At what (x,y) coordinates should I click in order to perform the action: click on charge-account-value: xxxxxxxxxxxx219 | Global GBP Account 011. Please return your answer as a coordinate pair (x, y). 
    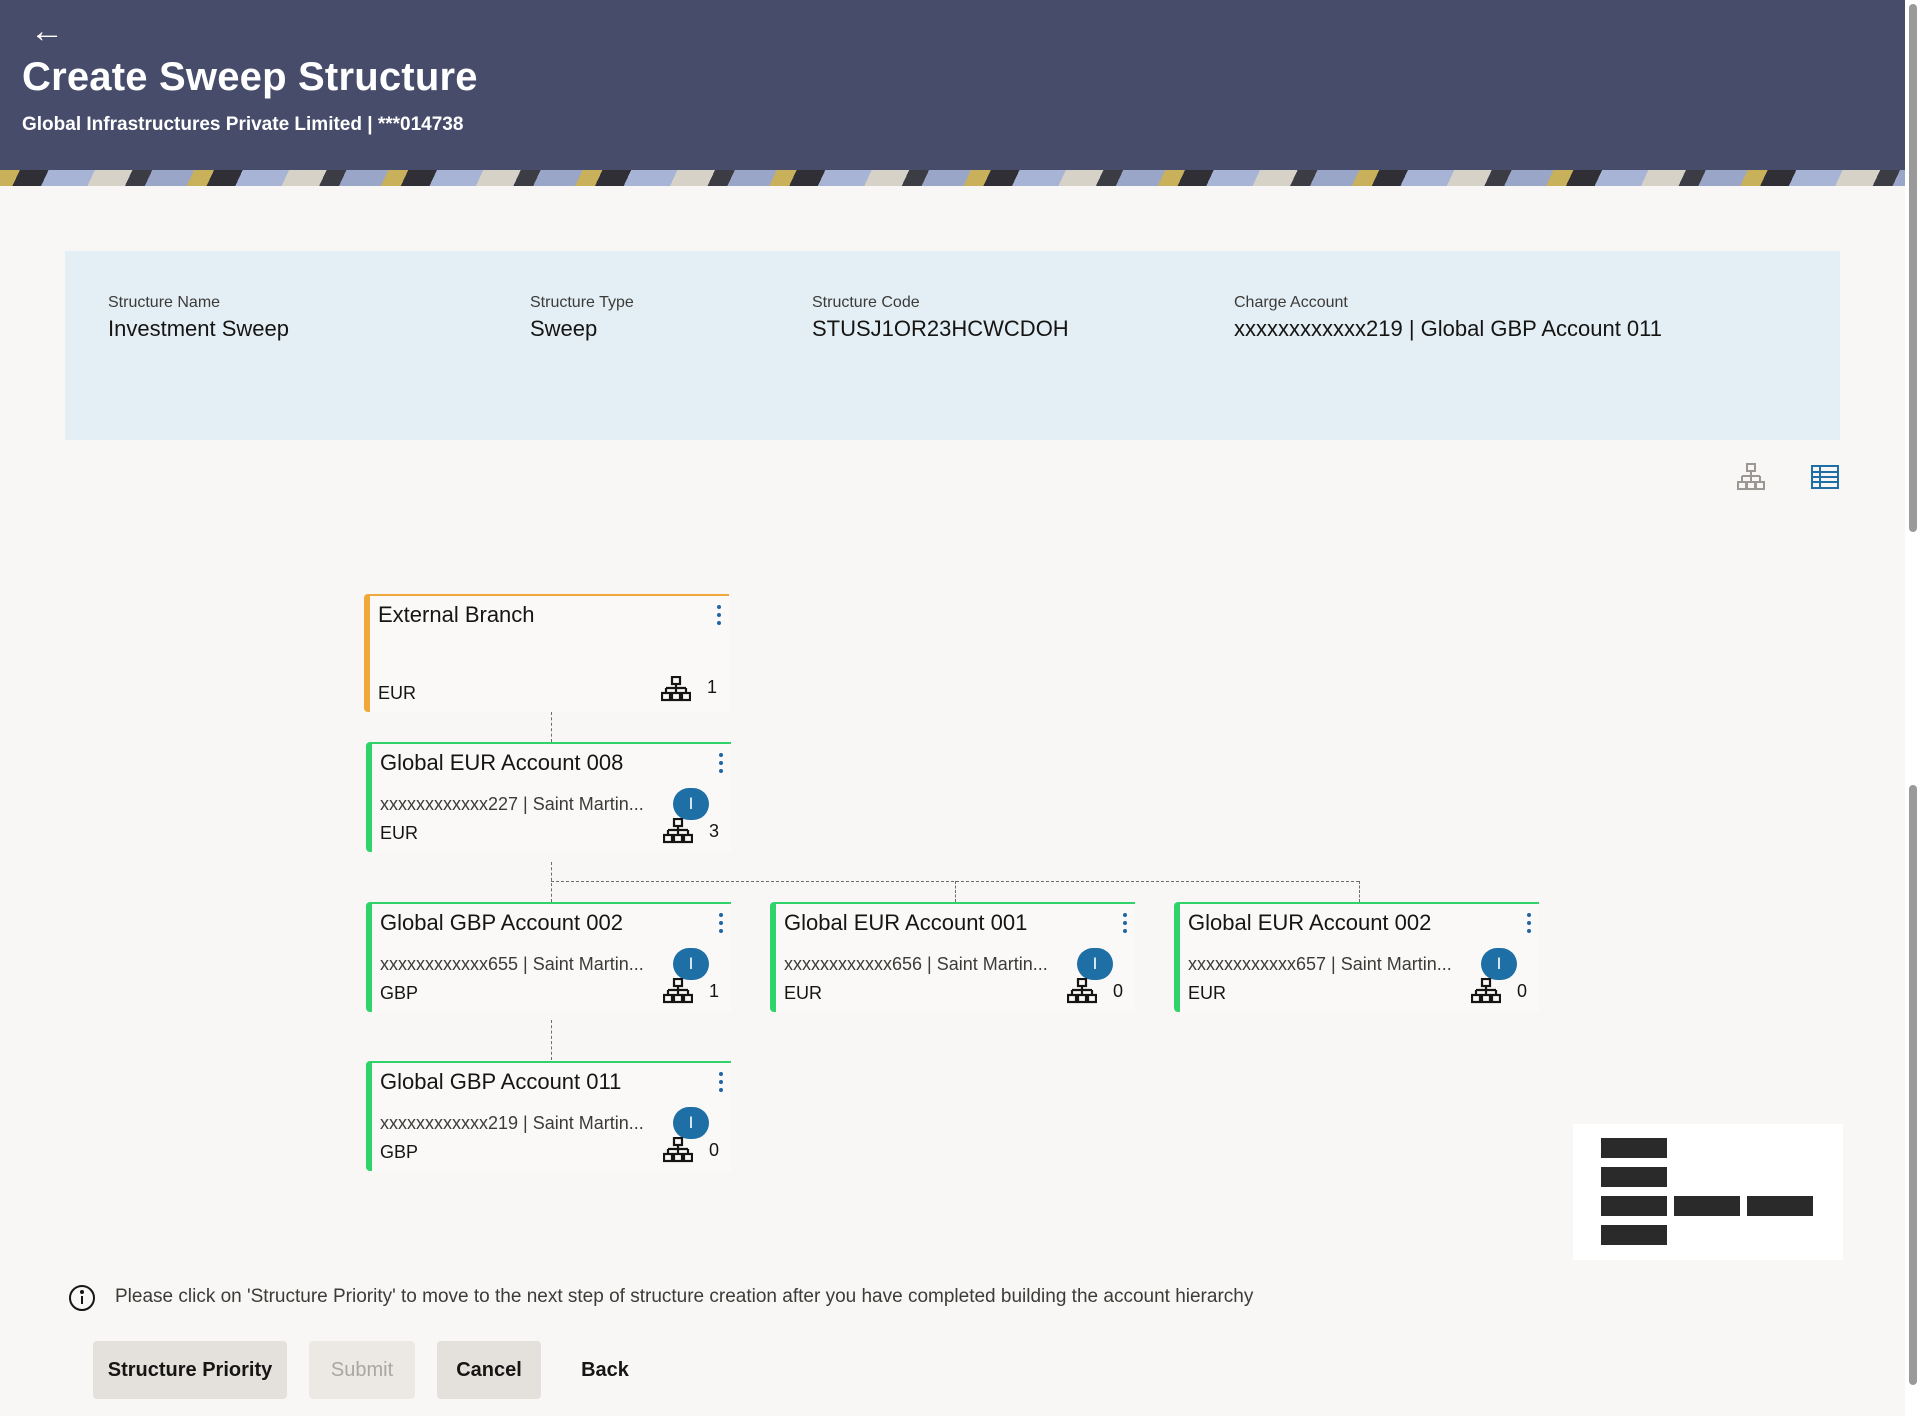
    Looking at the image, I should click on (1448, 328).